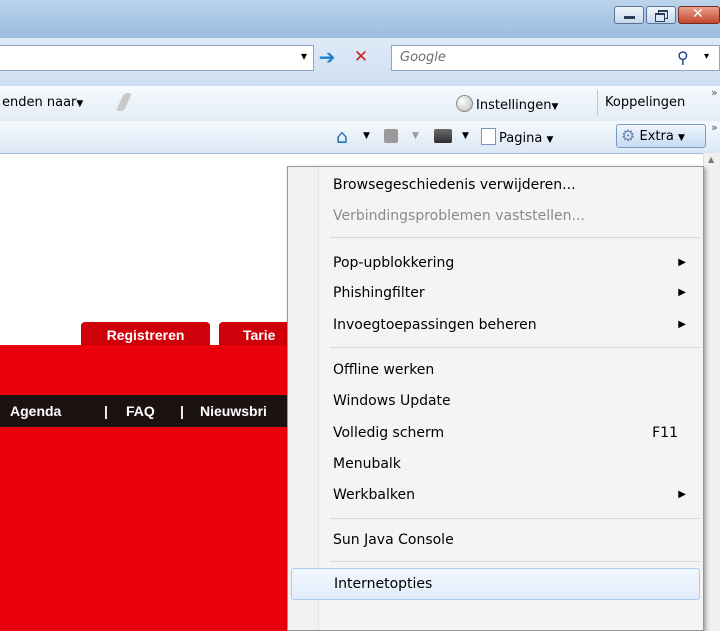 The height and width of the screenshot is (631, 720). I want to click on links-overflow-icon: », so click(714, 92).